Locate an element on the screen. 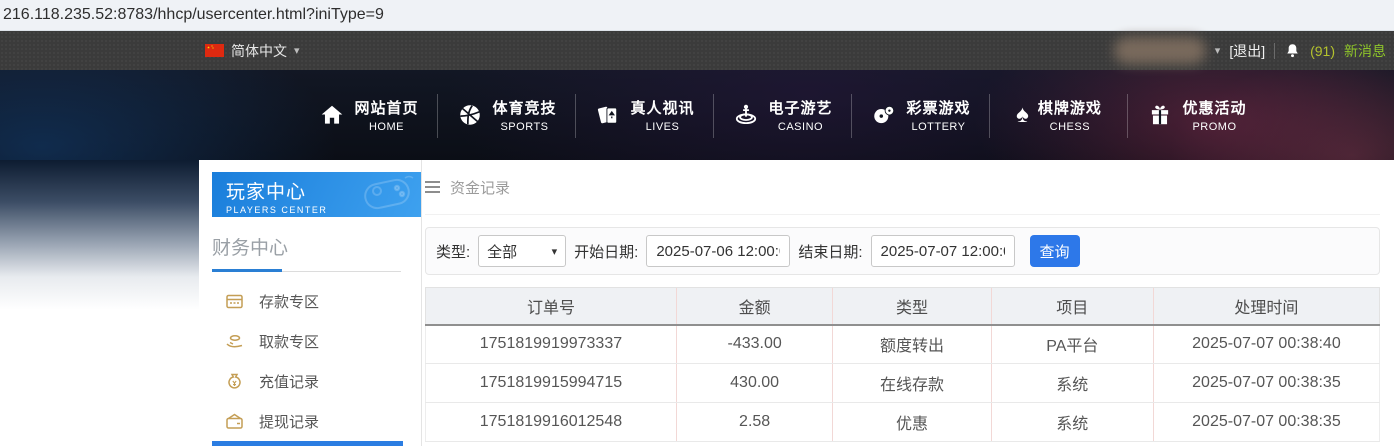 This screenshot has width=1394, height=446. cell-amount: -433.00 is located at coordinates (754, 344).